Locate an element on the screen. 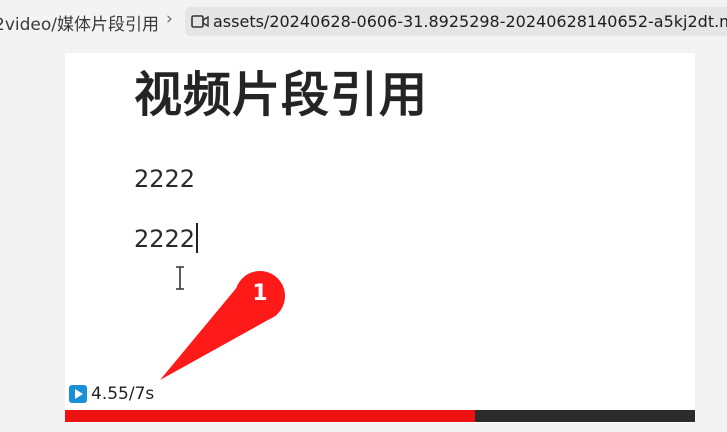  breadcrumb-folder-path: 2video/媒体片段引用 is located at coordinates (79, 22).